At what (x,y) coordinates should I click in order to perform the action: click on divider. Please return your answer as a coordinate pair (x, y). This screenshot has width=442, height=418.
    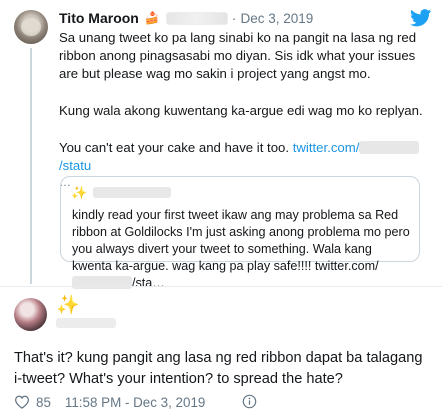
    Looking at the image, I should click on (221, 286).